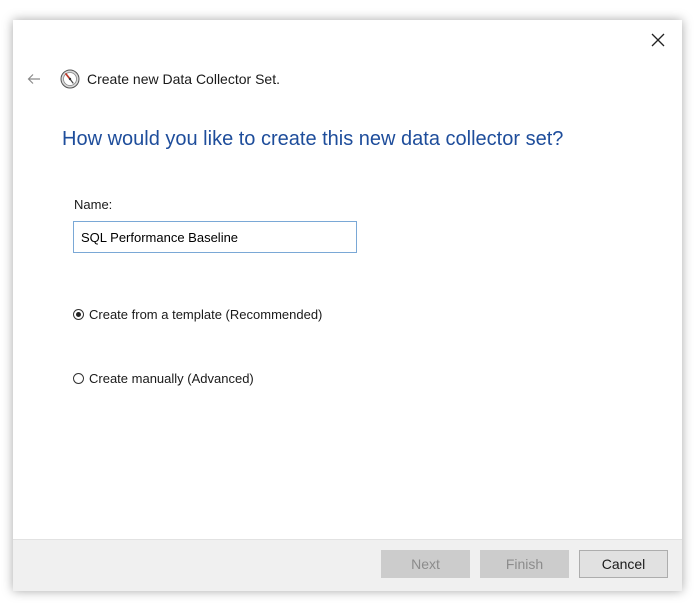 This screenshot has height=612, width=695. Describe the element at coordinates (623, 564) in the screenshot. I see `cancel-button: Cancel` at that location.